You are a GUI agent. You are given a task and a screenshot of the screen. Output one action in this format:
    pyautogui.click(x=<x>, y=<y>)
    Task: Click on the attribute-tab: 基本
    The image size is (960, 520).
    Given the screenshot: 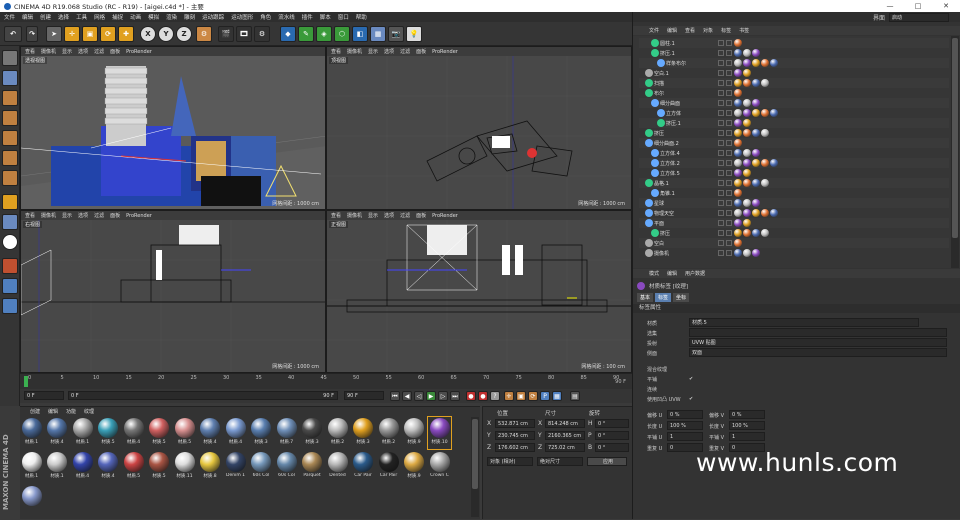 What is the action you would take?
    pyautogui.click(x=645, y=297)
    